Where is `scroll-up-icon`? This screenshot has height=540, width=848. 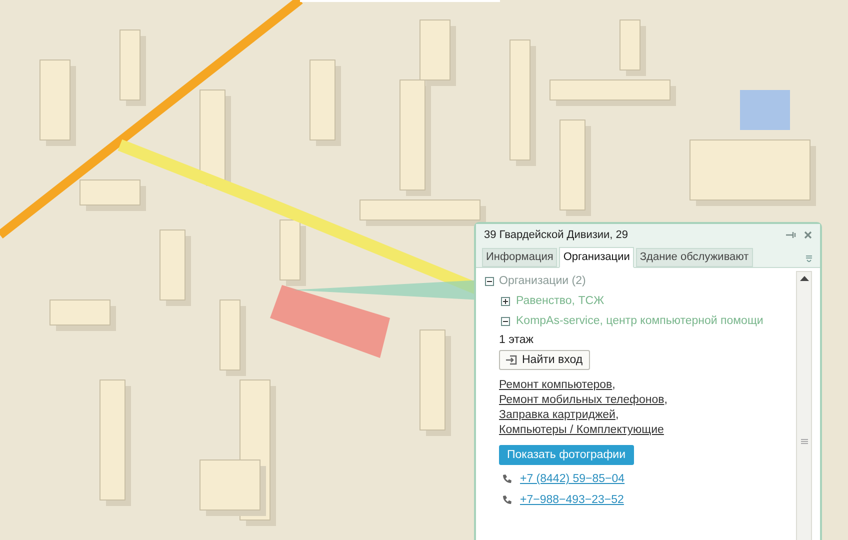
scroll-up-icon is located at coordinates (804, 278).